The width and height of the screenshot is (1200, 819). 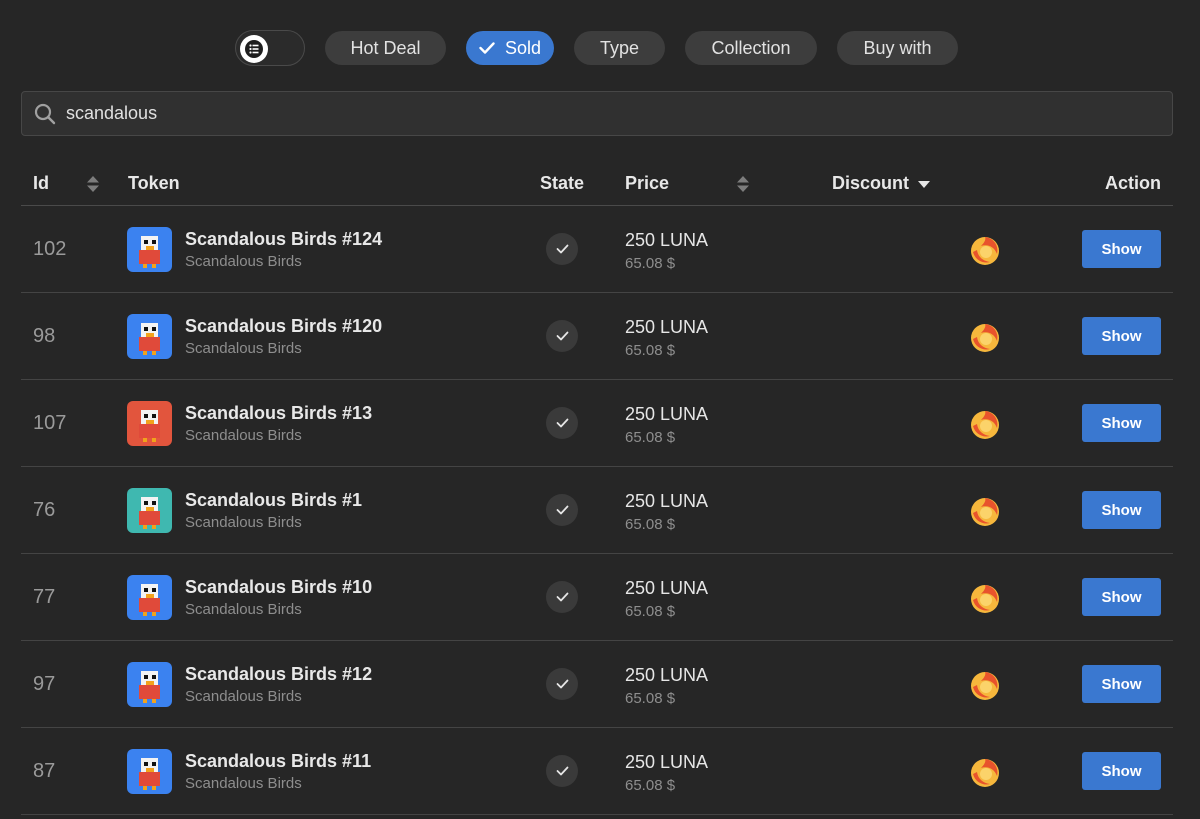 I want to click on token-id: 77, so click(x=44, y=597).